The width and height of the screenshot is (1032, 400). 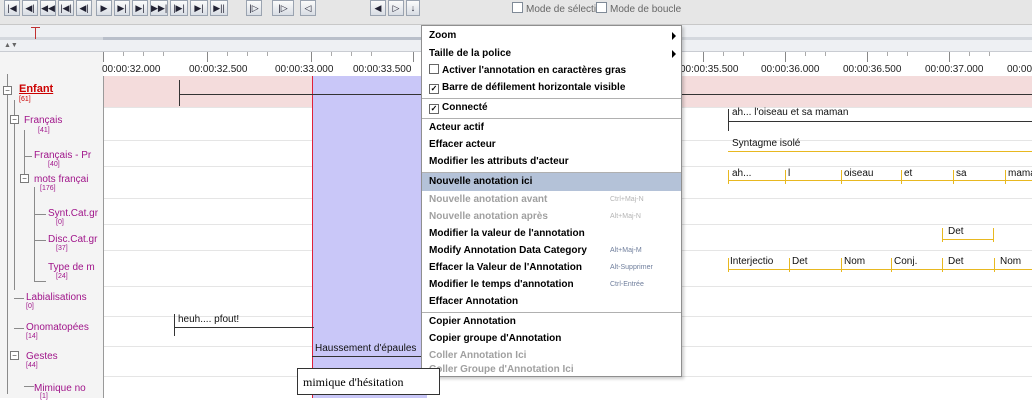 I want to click on play-button: ▶, so click(x=104, y=8).